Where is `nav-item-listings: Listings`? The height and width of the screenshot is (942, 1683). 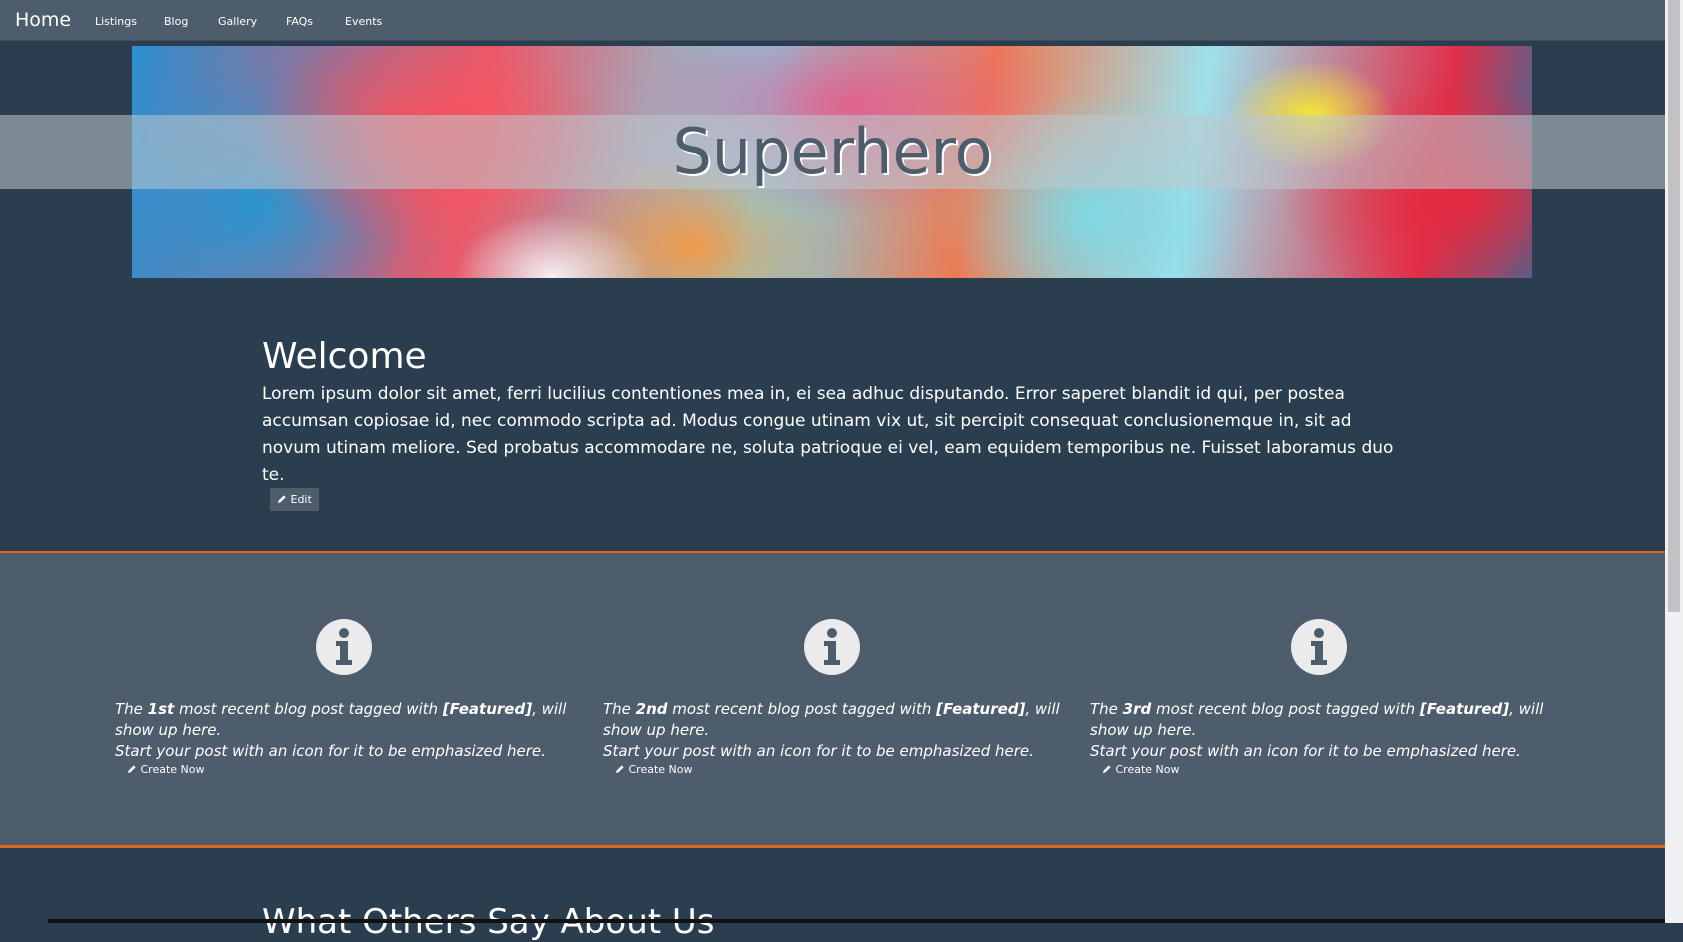
nav-item-listings: Listings is located at coordinates (116, 21).